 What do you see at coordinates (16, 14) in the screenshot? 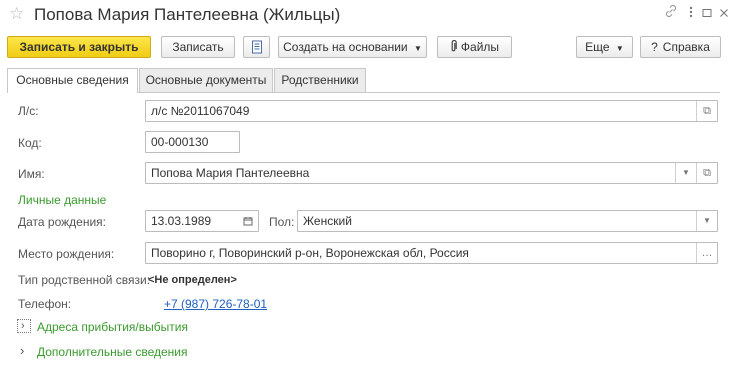
I see `favorite-star-icon: ☆` at bounding box center [16, 14].